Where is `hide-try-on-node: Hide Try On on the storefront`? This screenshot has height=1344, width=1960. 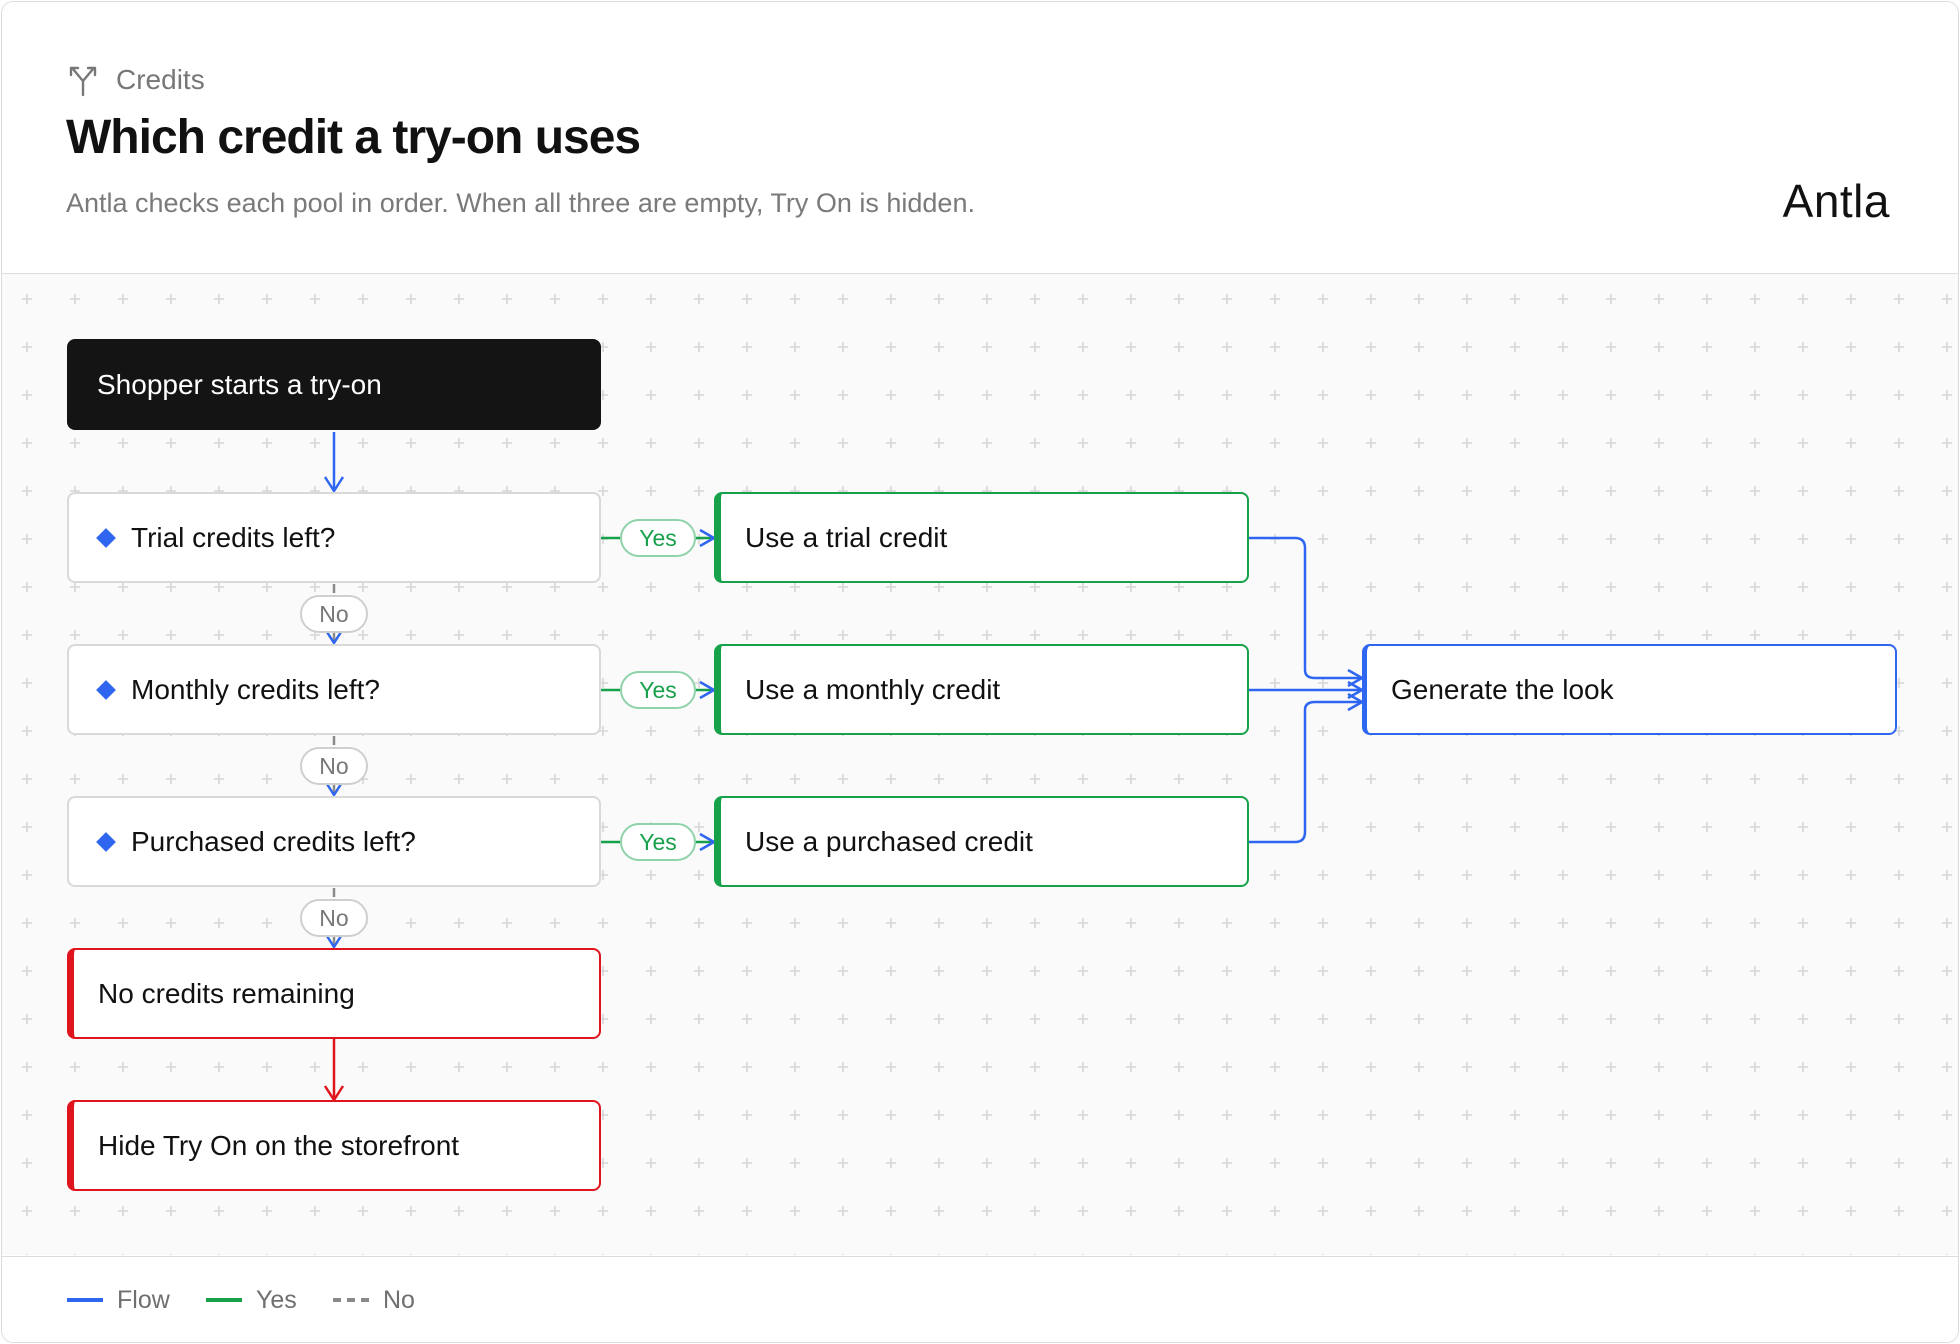 hide-try-on-node: Hide Try On on the storefront is located at coordinates (334, 1145).